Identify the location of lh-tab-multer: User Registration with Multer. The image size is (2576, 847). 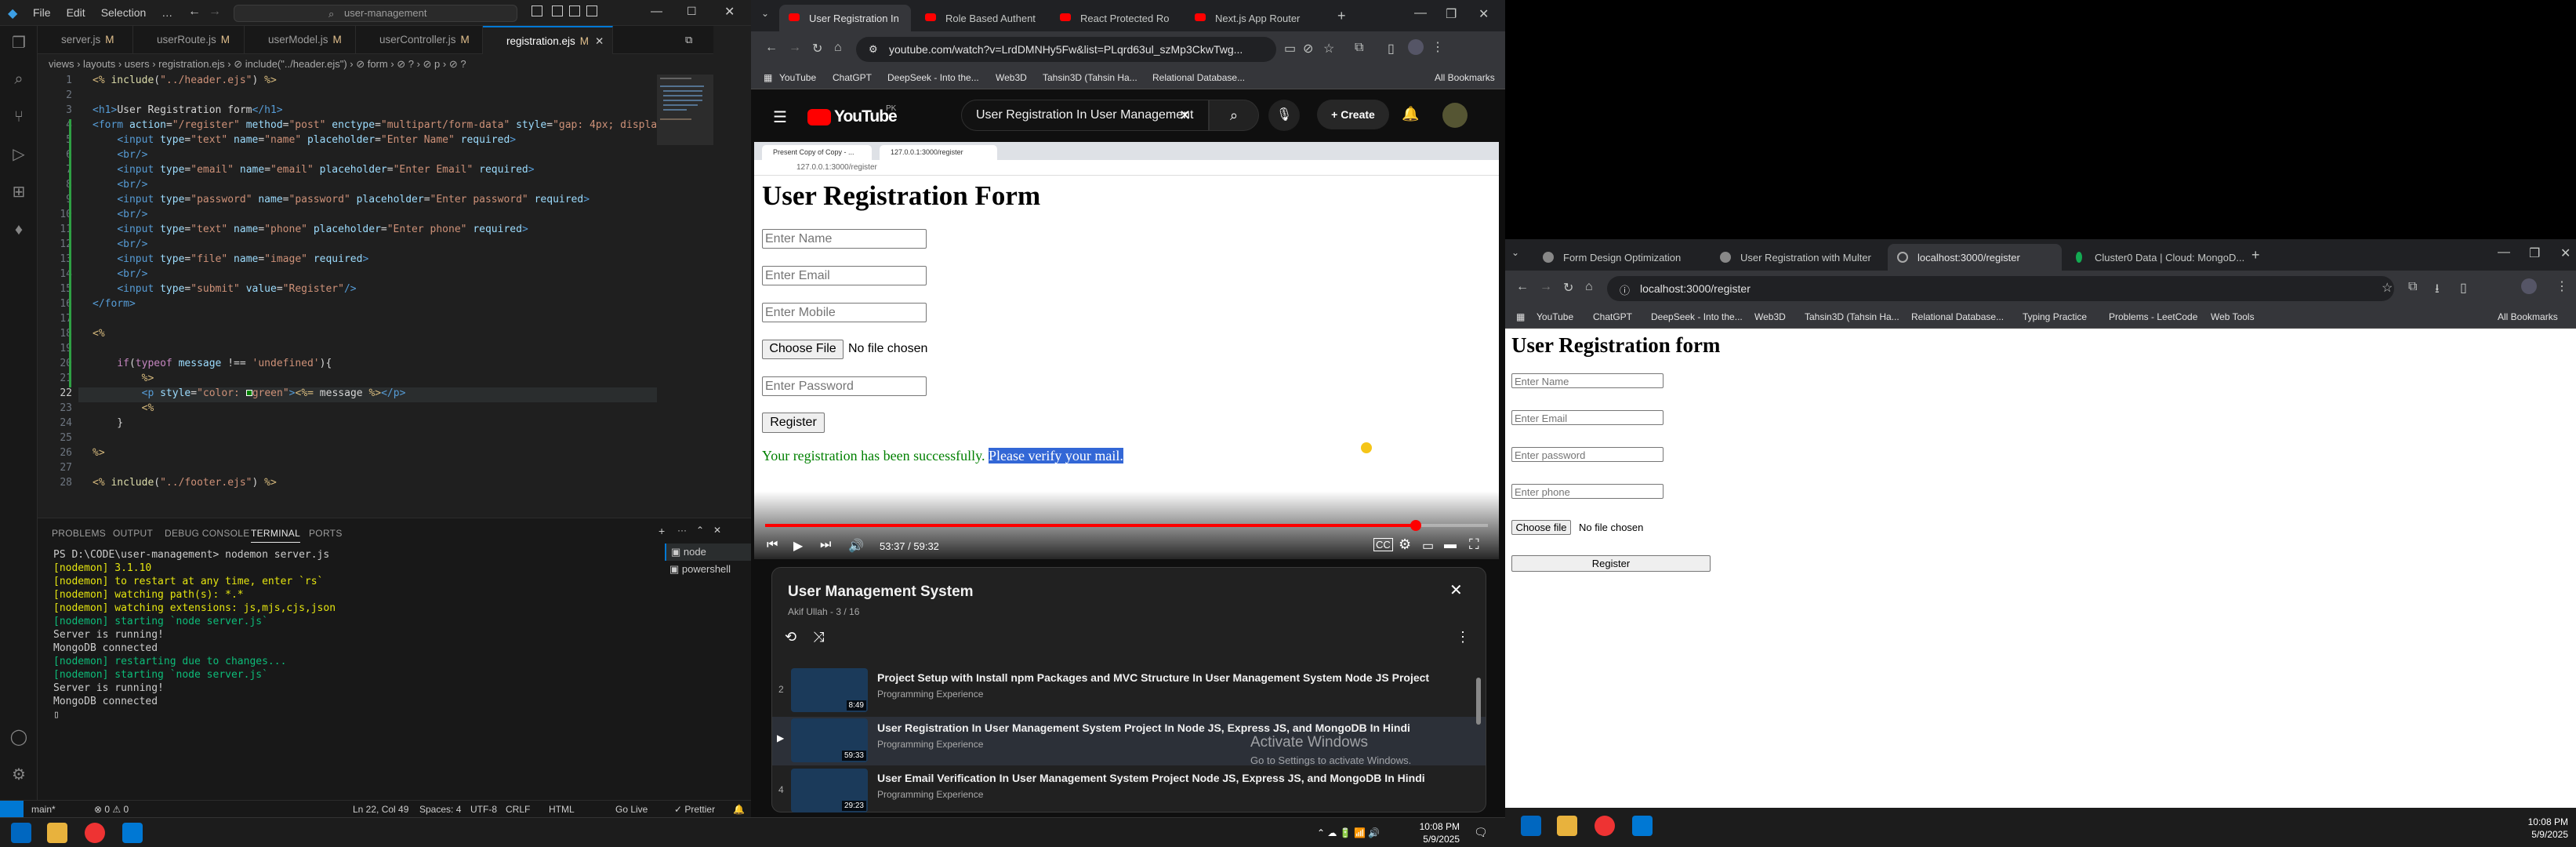
(1798, 257).